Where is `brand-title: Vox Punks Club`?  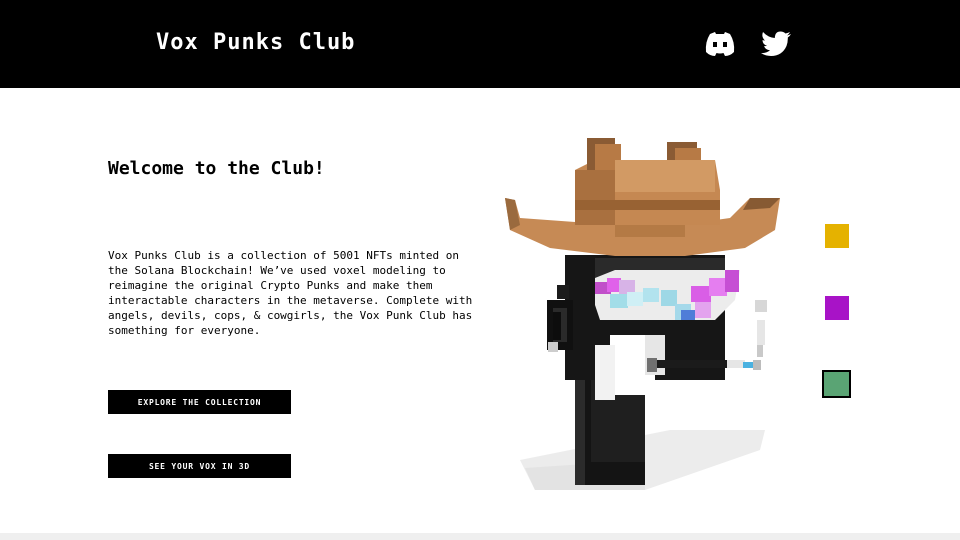 brand-title: Vox Punks Club is located at coordinates (255, 42).